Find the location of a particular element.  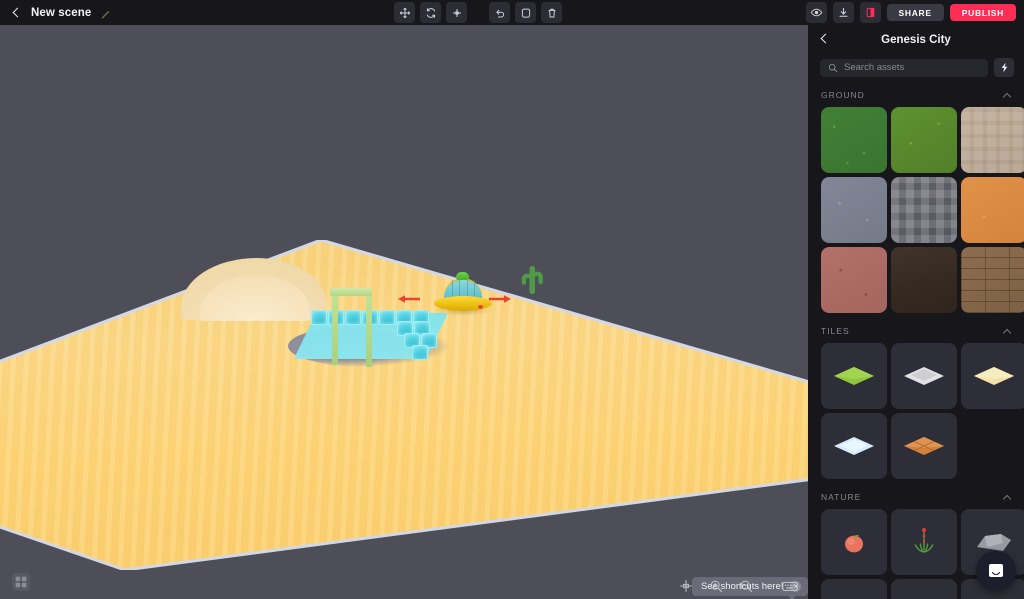

duplicate-button is located at coordinates (525, 12).